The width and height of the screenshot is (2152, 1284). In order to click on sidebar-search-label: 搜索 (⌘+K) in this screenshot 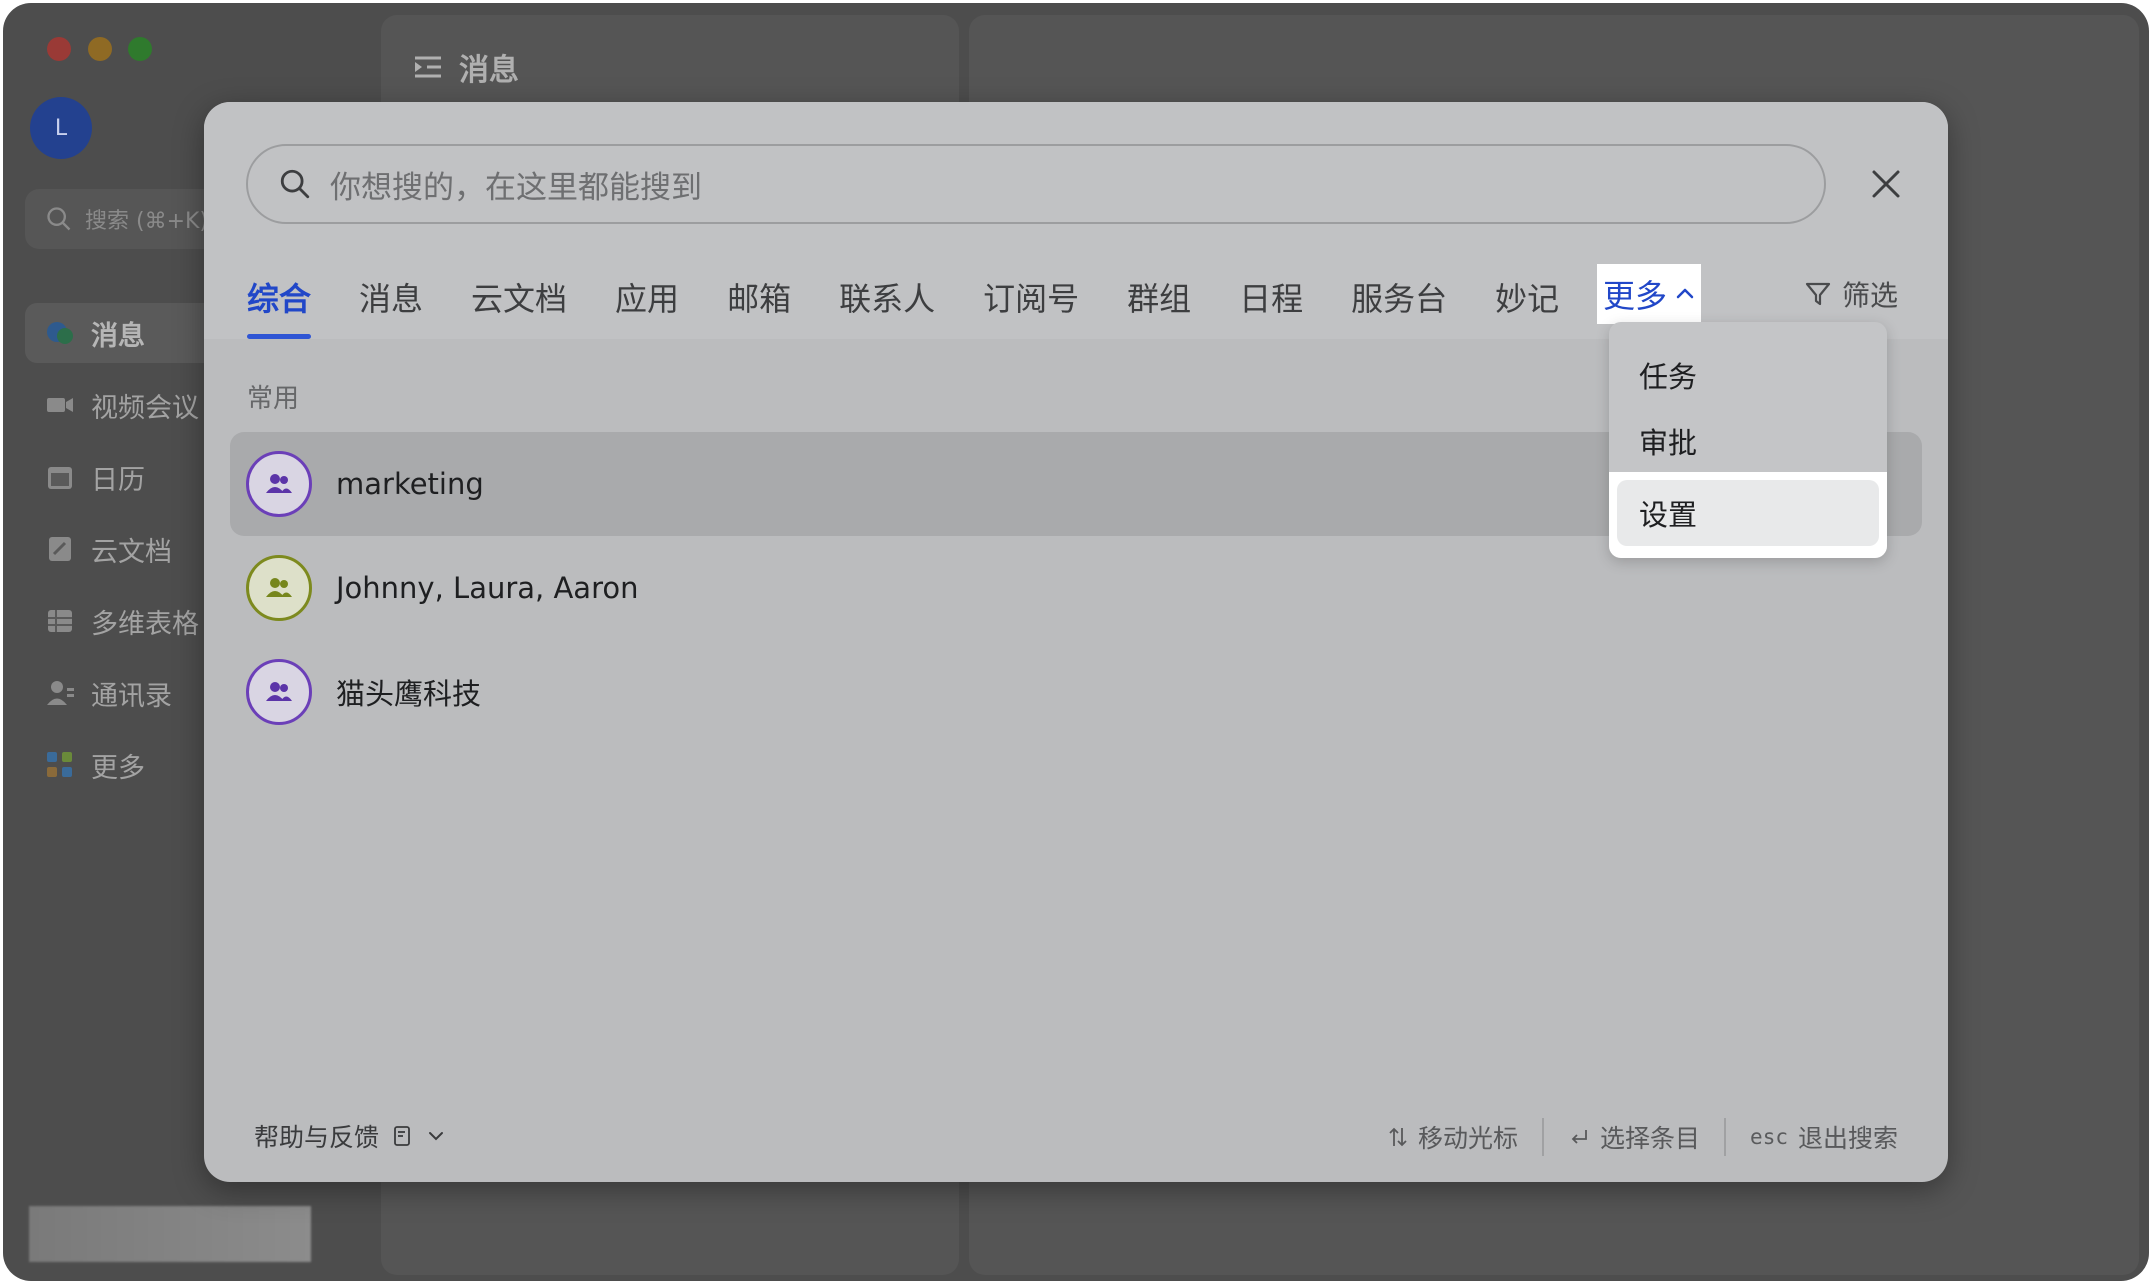, I will do `click(147, 221)`.